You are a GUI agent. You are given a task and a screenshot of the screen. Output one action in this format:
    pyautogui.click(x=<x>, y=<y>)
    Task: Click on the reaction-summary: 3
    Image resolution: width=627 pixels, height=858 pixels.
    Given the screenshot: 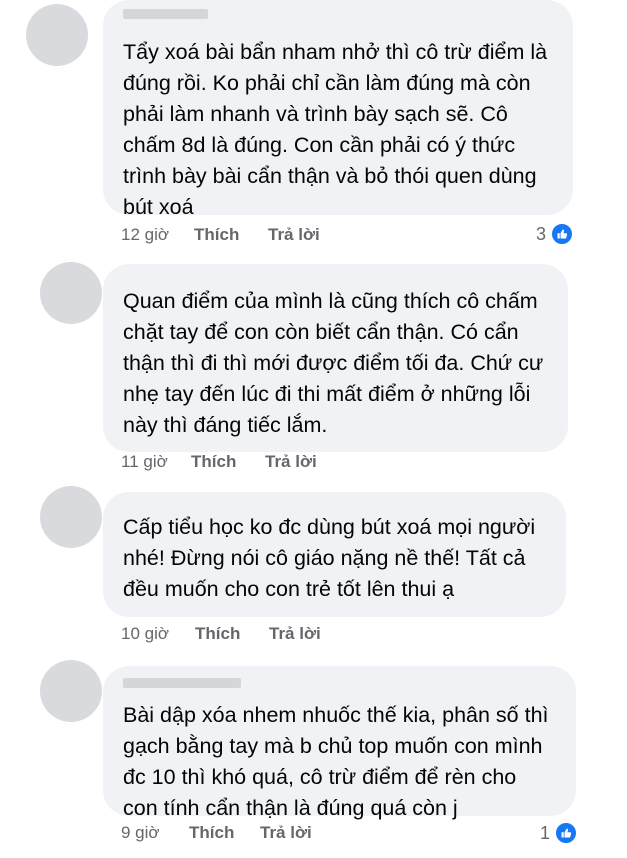 What is the action you would take?
    pyautogui.click(x=555, y=234)
    